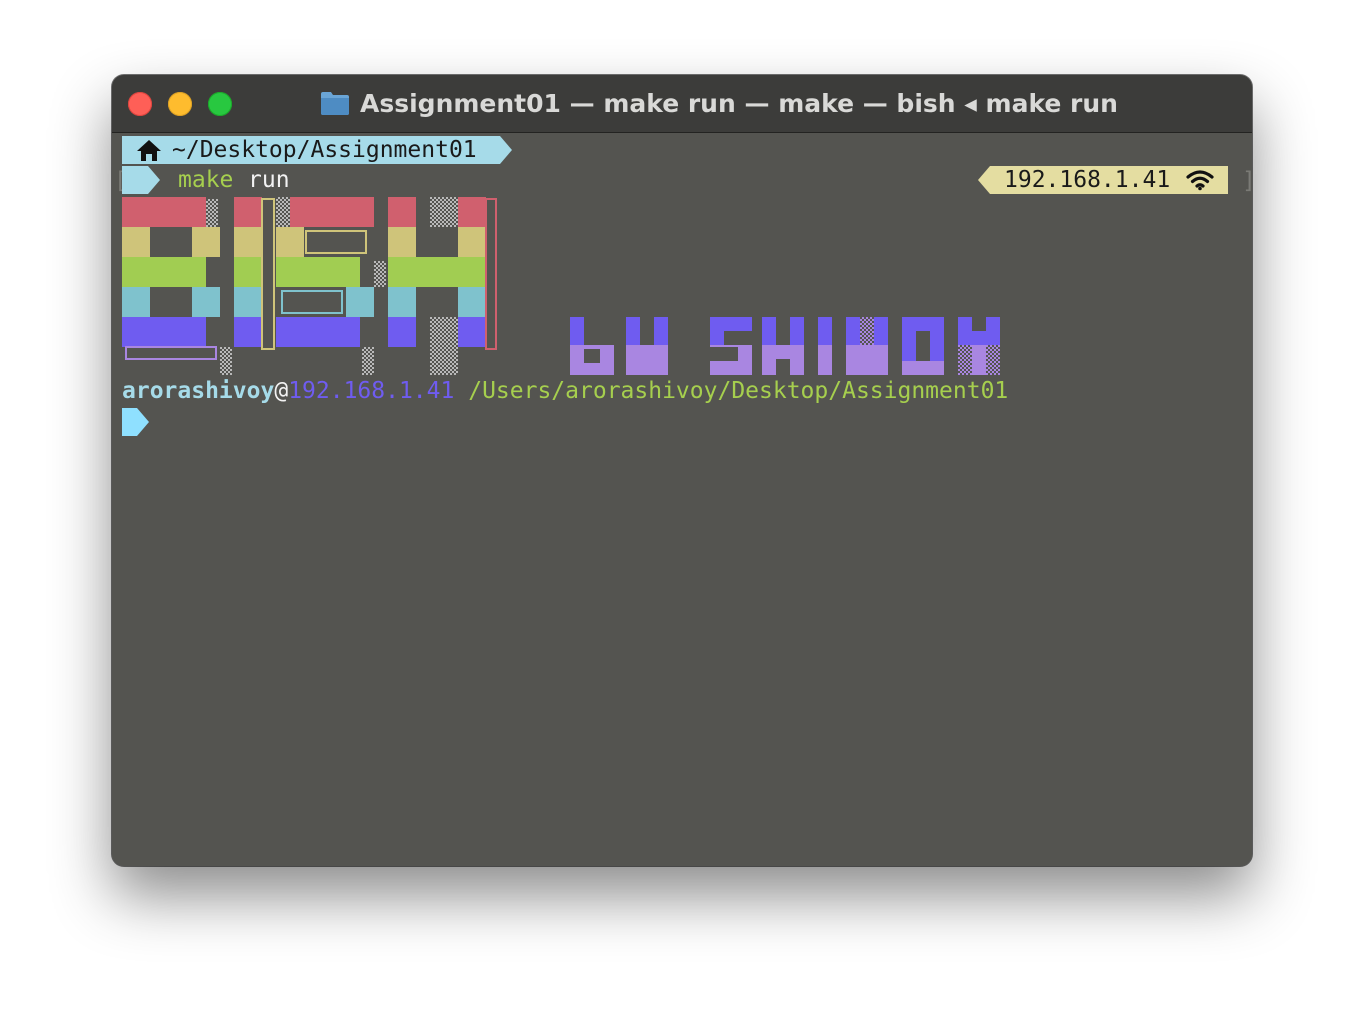 Image resolution: width=1364 pixels, height=1014 pixels. I want to click on letter-s, so click(331, 286).